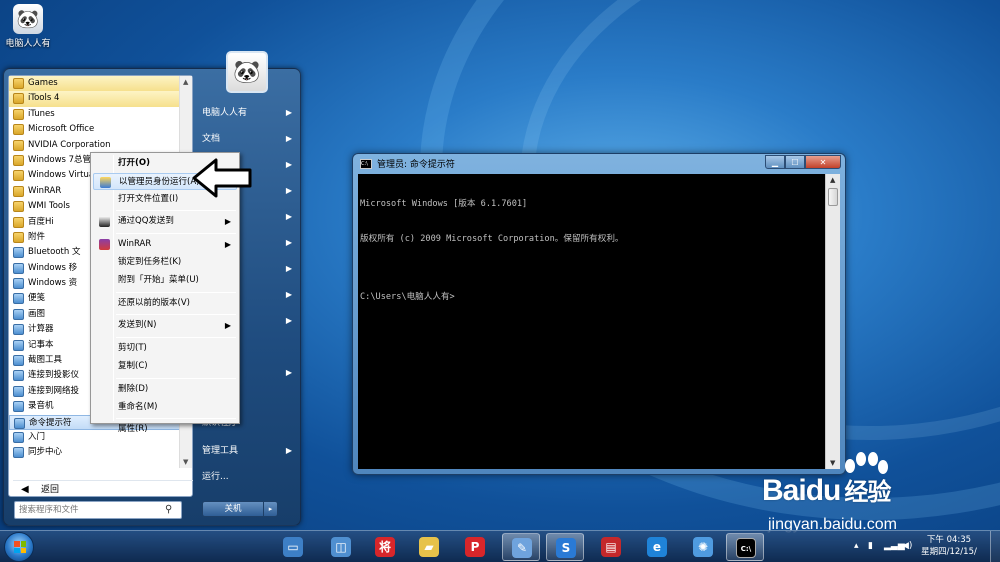  I want to click on windows-logo-icon, so click(20, 547).